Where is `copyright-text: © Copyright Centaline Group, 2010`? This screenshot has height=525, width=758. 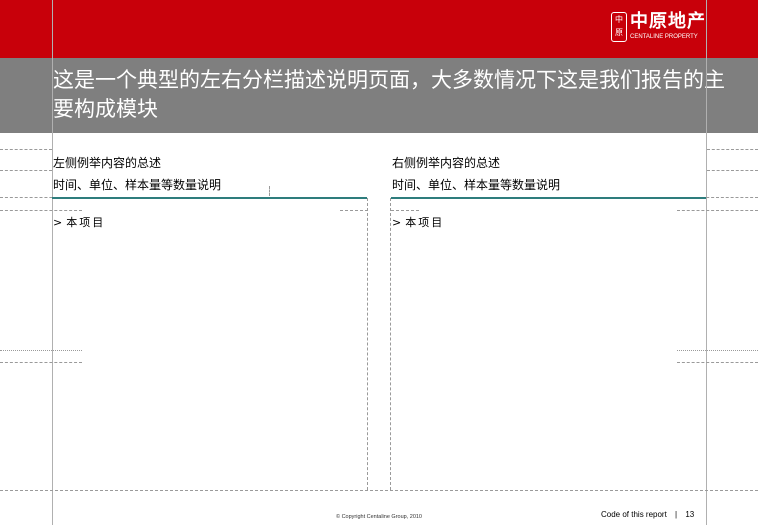 copyright-text: © Copyright Centaline Group, 2010 is located at coordinates (379, 517).